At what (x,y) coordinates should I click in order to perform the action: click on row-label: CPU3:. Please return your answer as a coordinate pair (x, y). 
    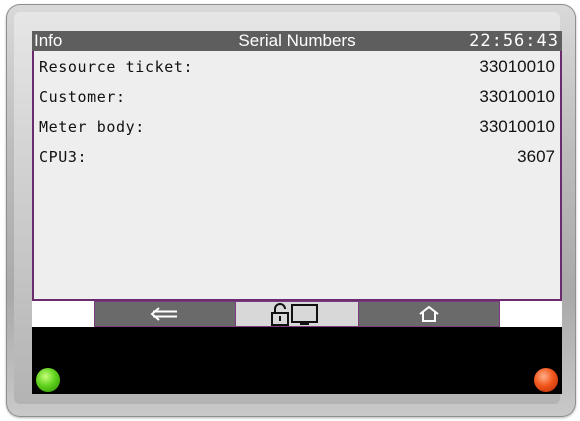
    Looking at the image, I should click on (63, 157).